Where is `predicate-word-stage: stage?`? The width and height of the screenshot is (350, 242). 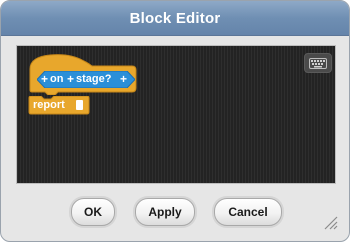
predicate-word-stage: stage? is located at coordinates (93, 79).